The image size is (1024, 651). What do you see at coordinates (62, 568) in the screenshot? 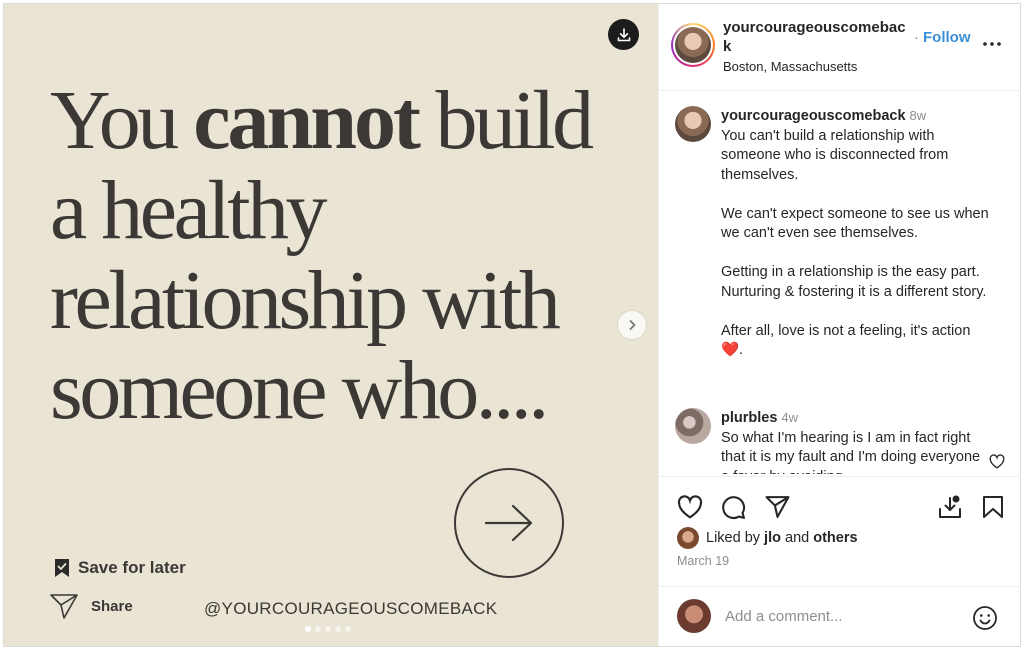
I see `bookmark-filled-icon` at bounding box center [62, 568].